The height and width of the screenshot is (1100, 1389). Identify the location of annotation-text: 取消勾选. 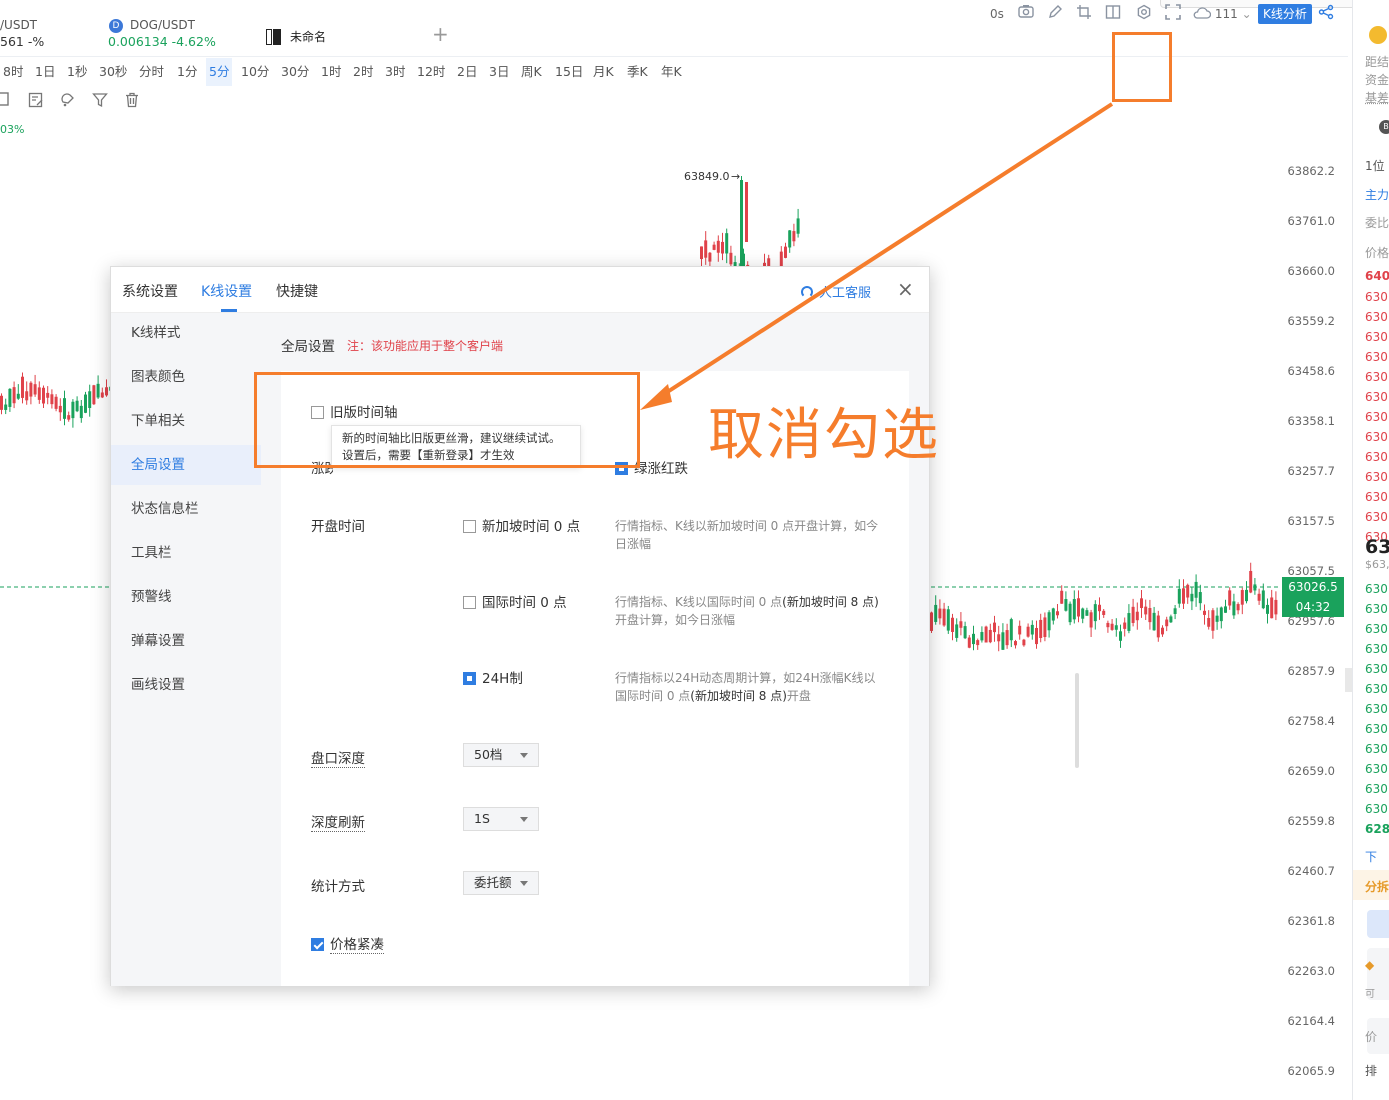
(824, 435).